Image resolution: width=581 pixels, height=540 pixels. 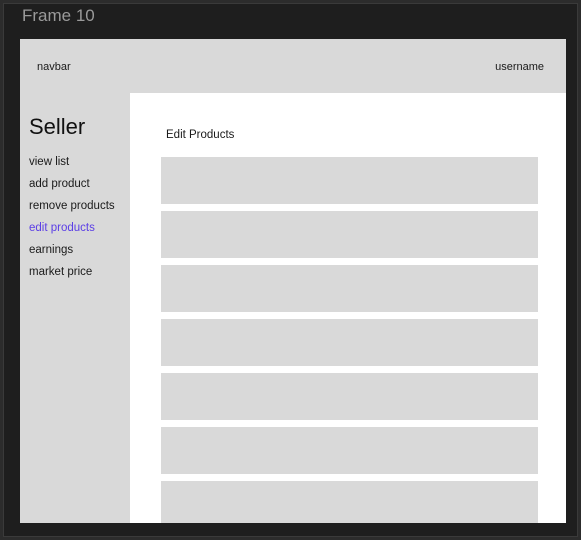 What do you see at coordinates (58, 16) in the screenshot?
I see `frame-label: Frame 10` at bounding box center [58, 16].